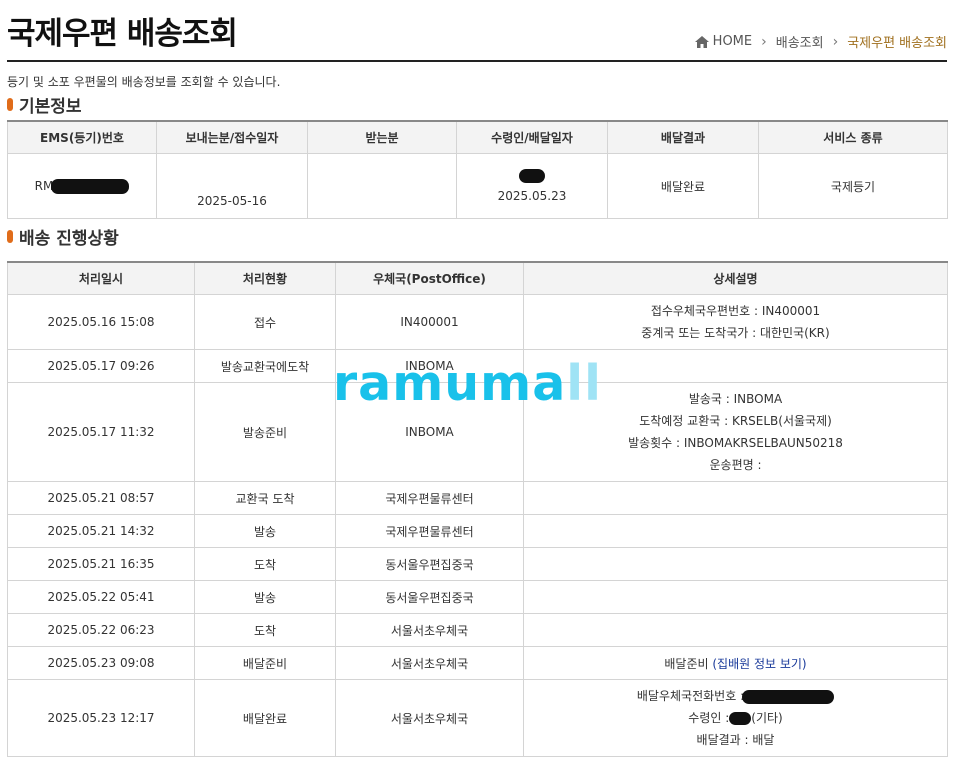 This screenshot has height=763, width=953. I want to click on breadcrumb: HOME › 배송조회 › 국제우편 배송조회, so click(820, 41).